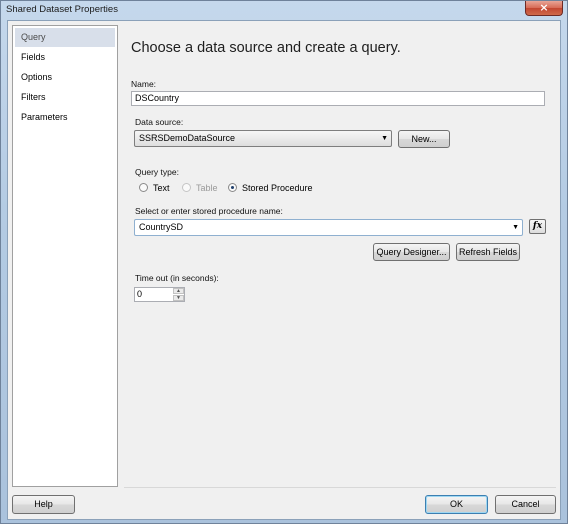 This screenshot has height=524, width=568. I want to click on stored-procedure-combobox: CountrySD ▼, so click(328, 227).